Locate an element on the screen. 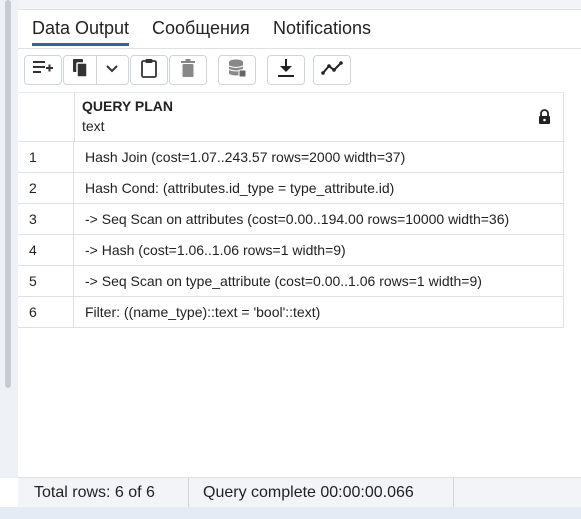 The height and width of the screenshot is (519, 581). row-number: 4 is located at coordinates (46, 250).